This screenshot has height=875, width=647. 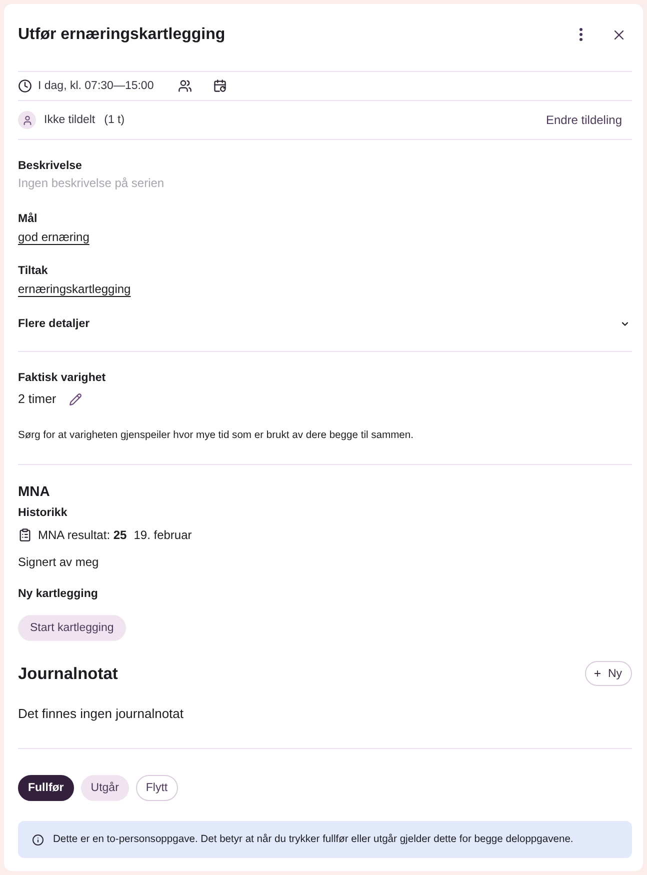 What do you see at coordinates (58, 562) in the screenshot?
I see `signed-by: Signert av meg` at bounding box center [58, 562].